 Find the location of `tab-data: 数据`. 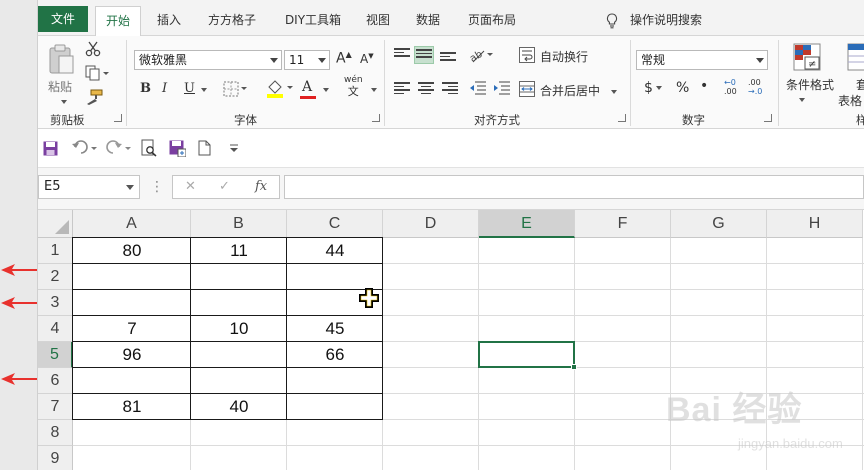

tab-data: 数据 is located at coordinates (428, 21).